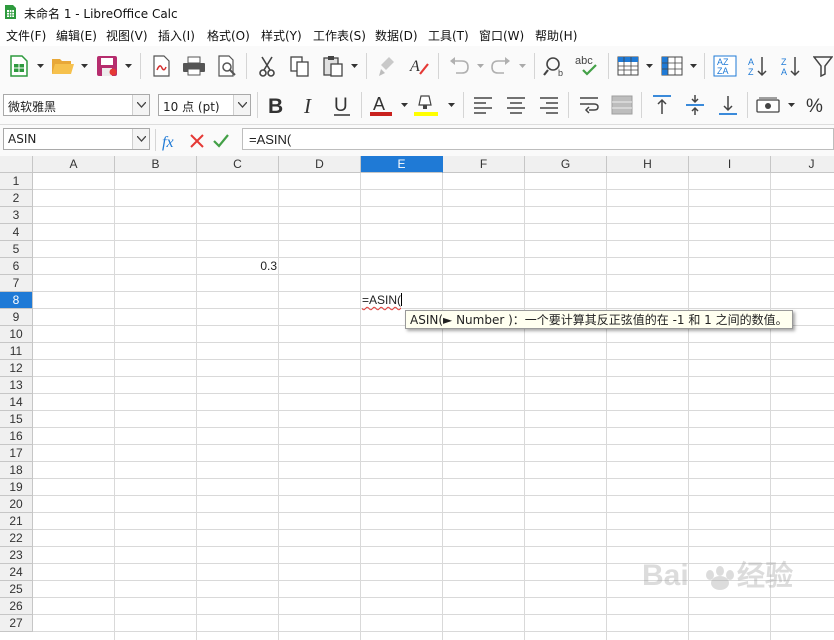 The image size is (834, 640). Describe the element at coordinates (26, 35) in the screenshot. I see `menu-file: 文件(F)` at that location.